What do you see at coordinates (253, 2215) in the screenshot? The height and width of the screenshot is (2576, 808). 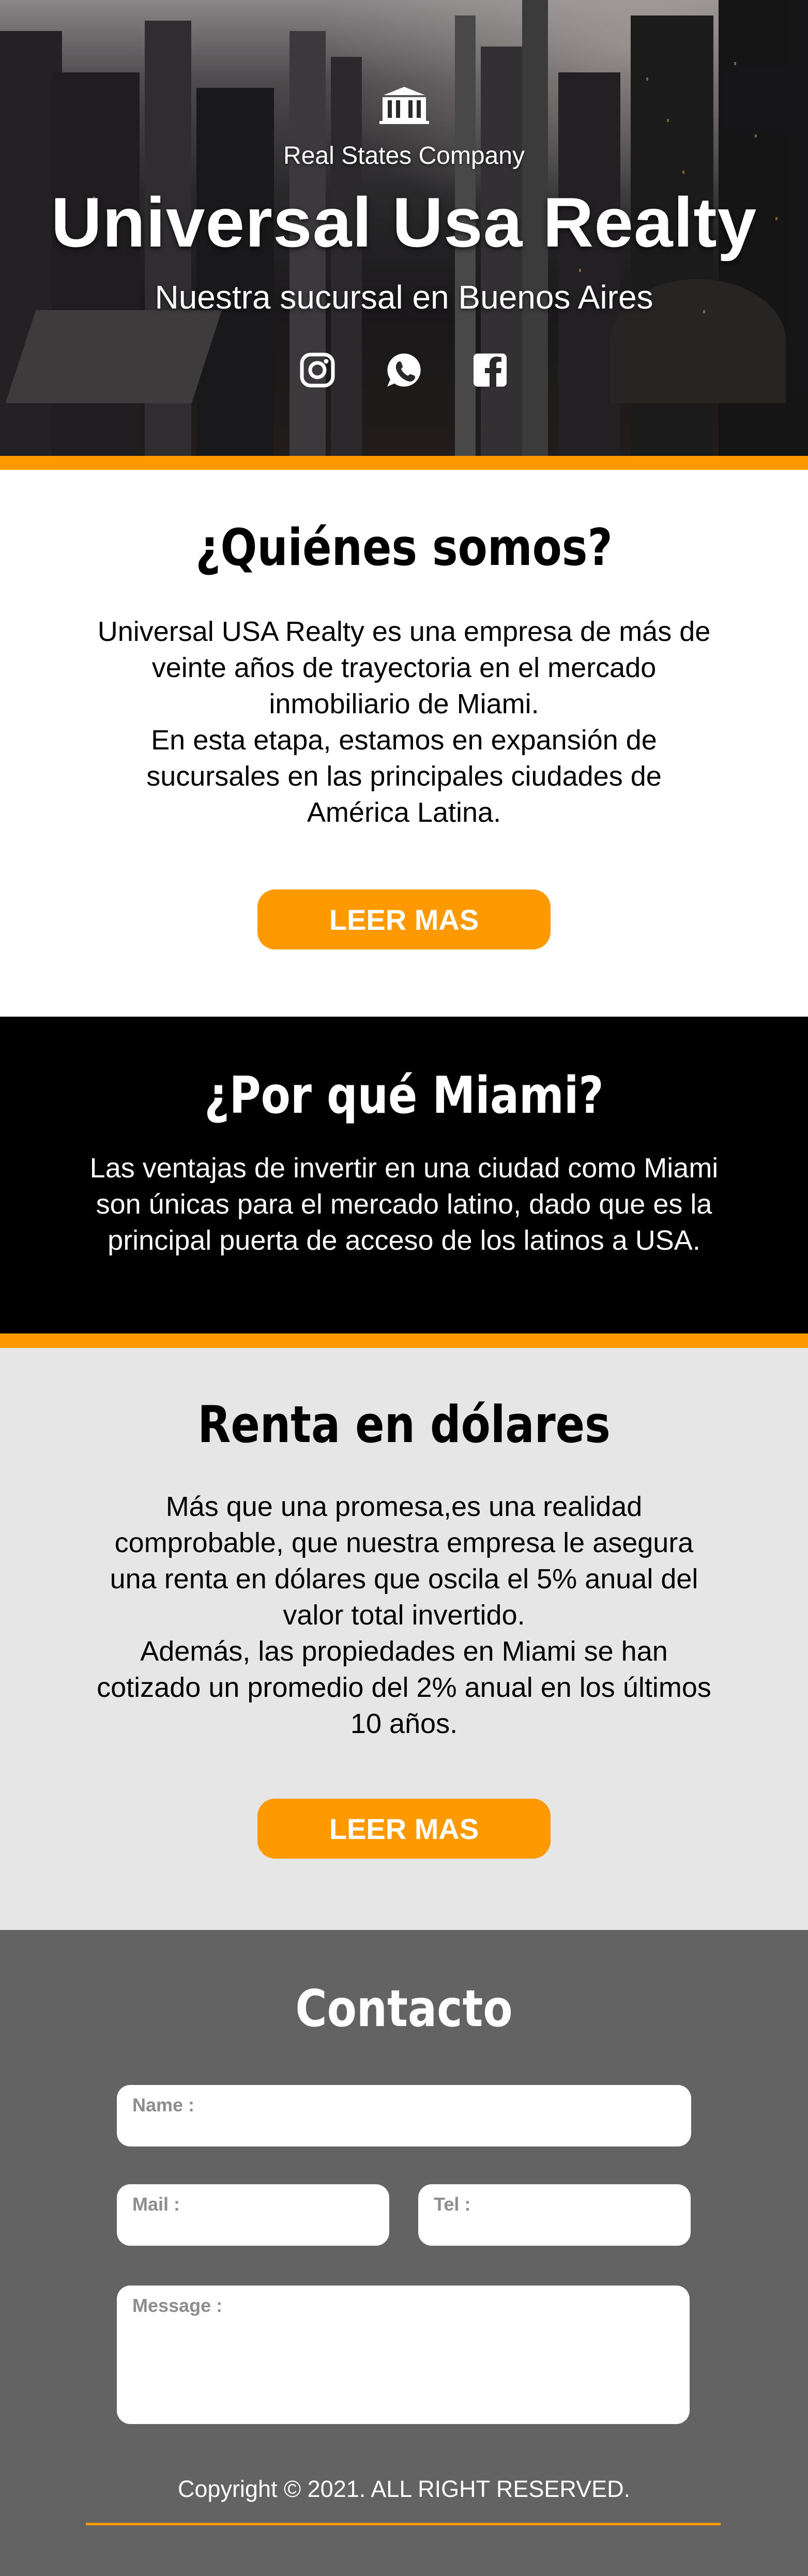 I see `mail-field: Mail :` at bounding box center [253, 2215].